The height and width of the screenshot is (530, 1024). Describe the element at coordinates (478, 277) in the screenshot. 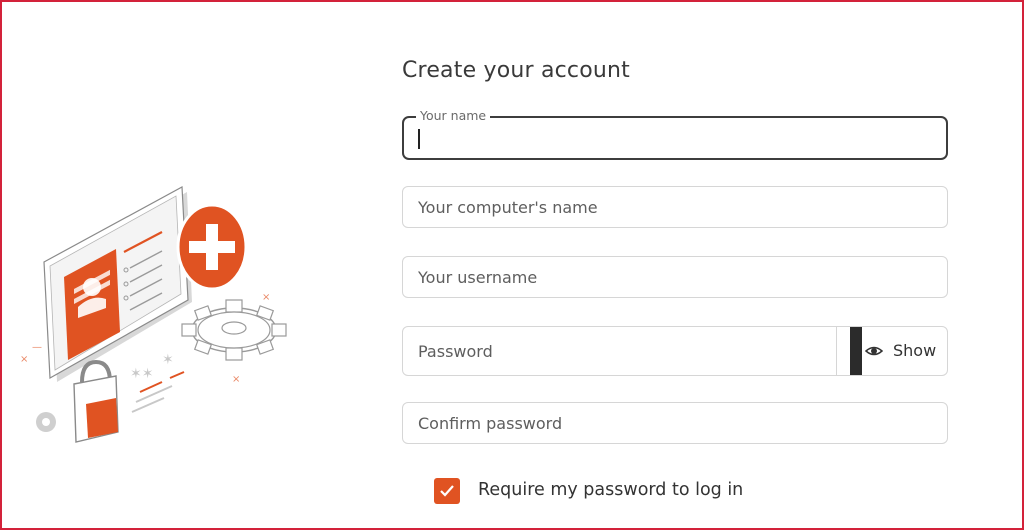

I see `username-placeholder: Your username` at that location.